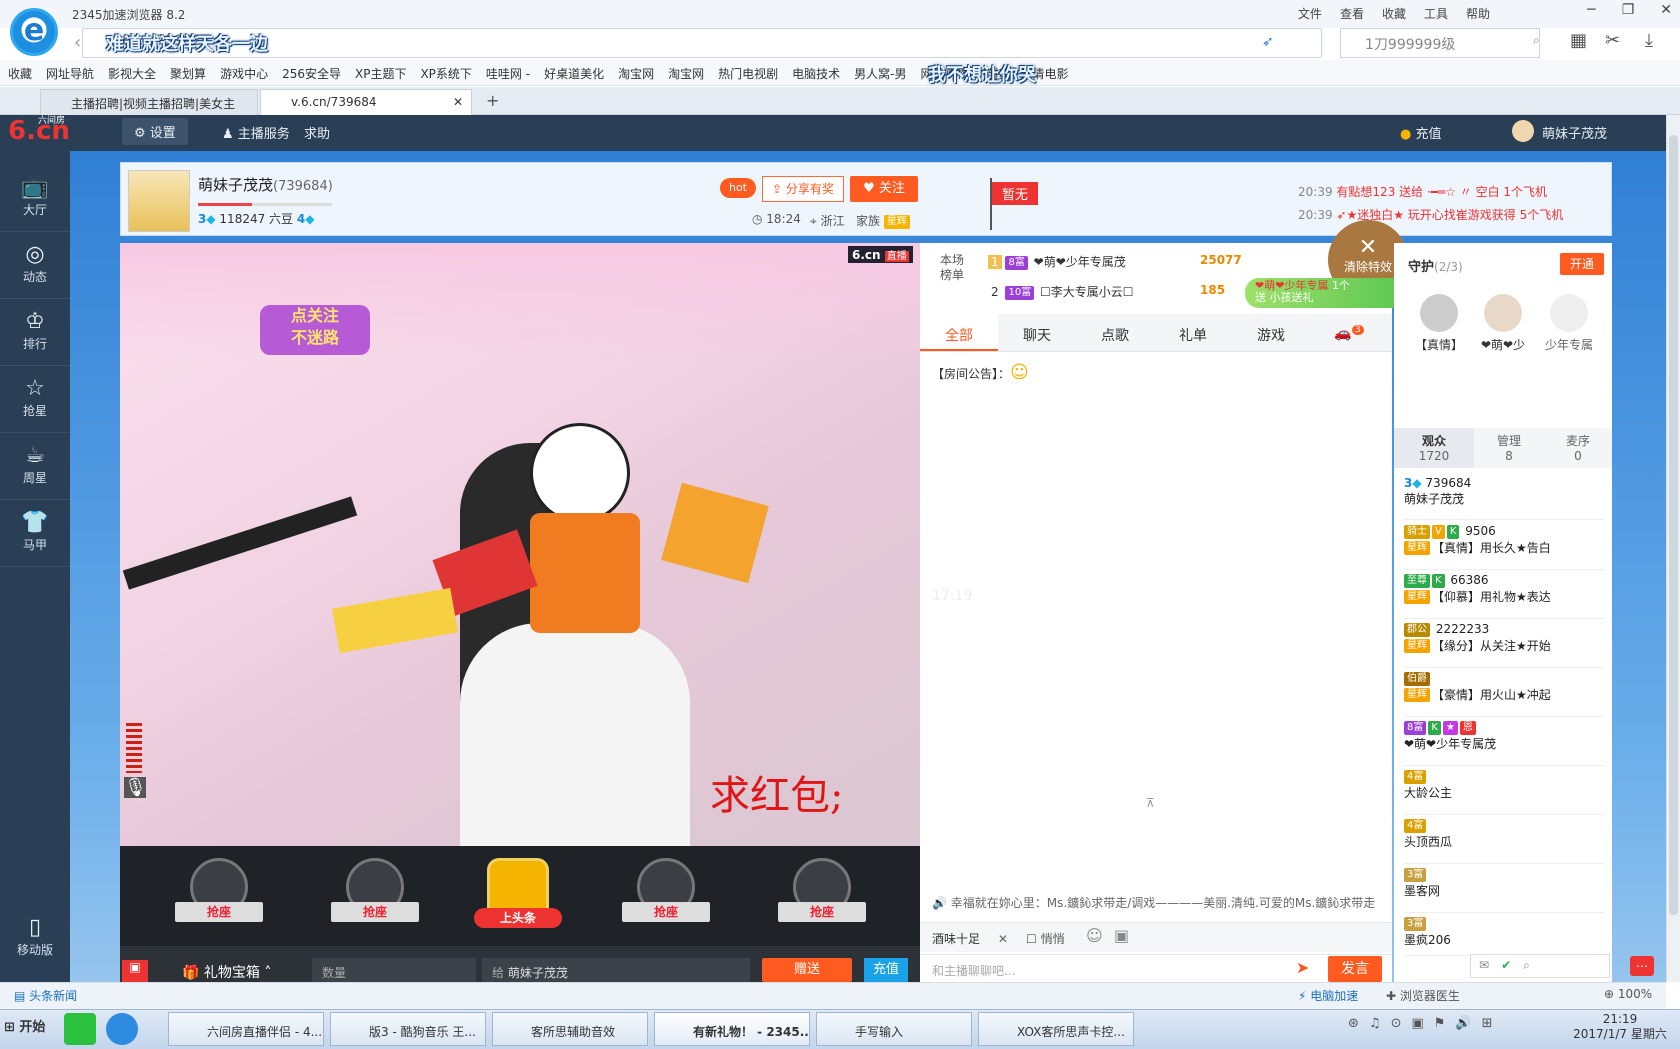 The height and width of the screenshot is (1049, 1680). What do you see at coordinates (1045, 938) in the screenshot?
I see `private-checkbox: ☐ 悄悄` at bounding box center [1045, 938].